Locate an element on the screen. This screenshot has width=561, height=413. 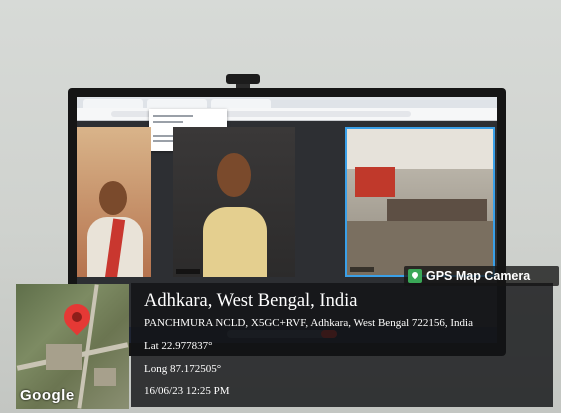
hall-banner is located at coordinates (375, 182).